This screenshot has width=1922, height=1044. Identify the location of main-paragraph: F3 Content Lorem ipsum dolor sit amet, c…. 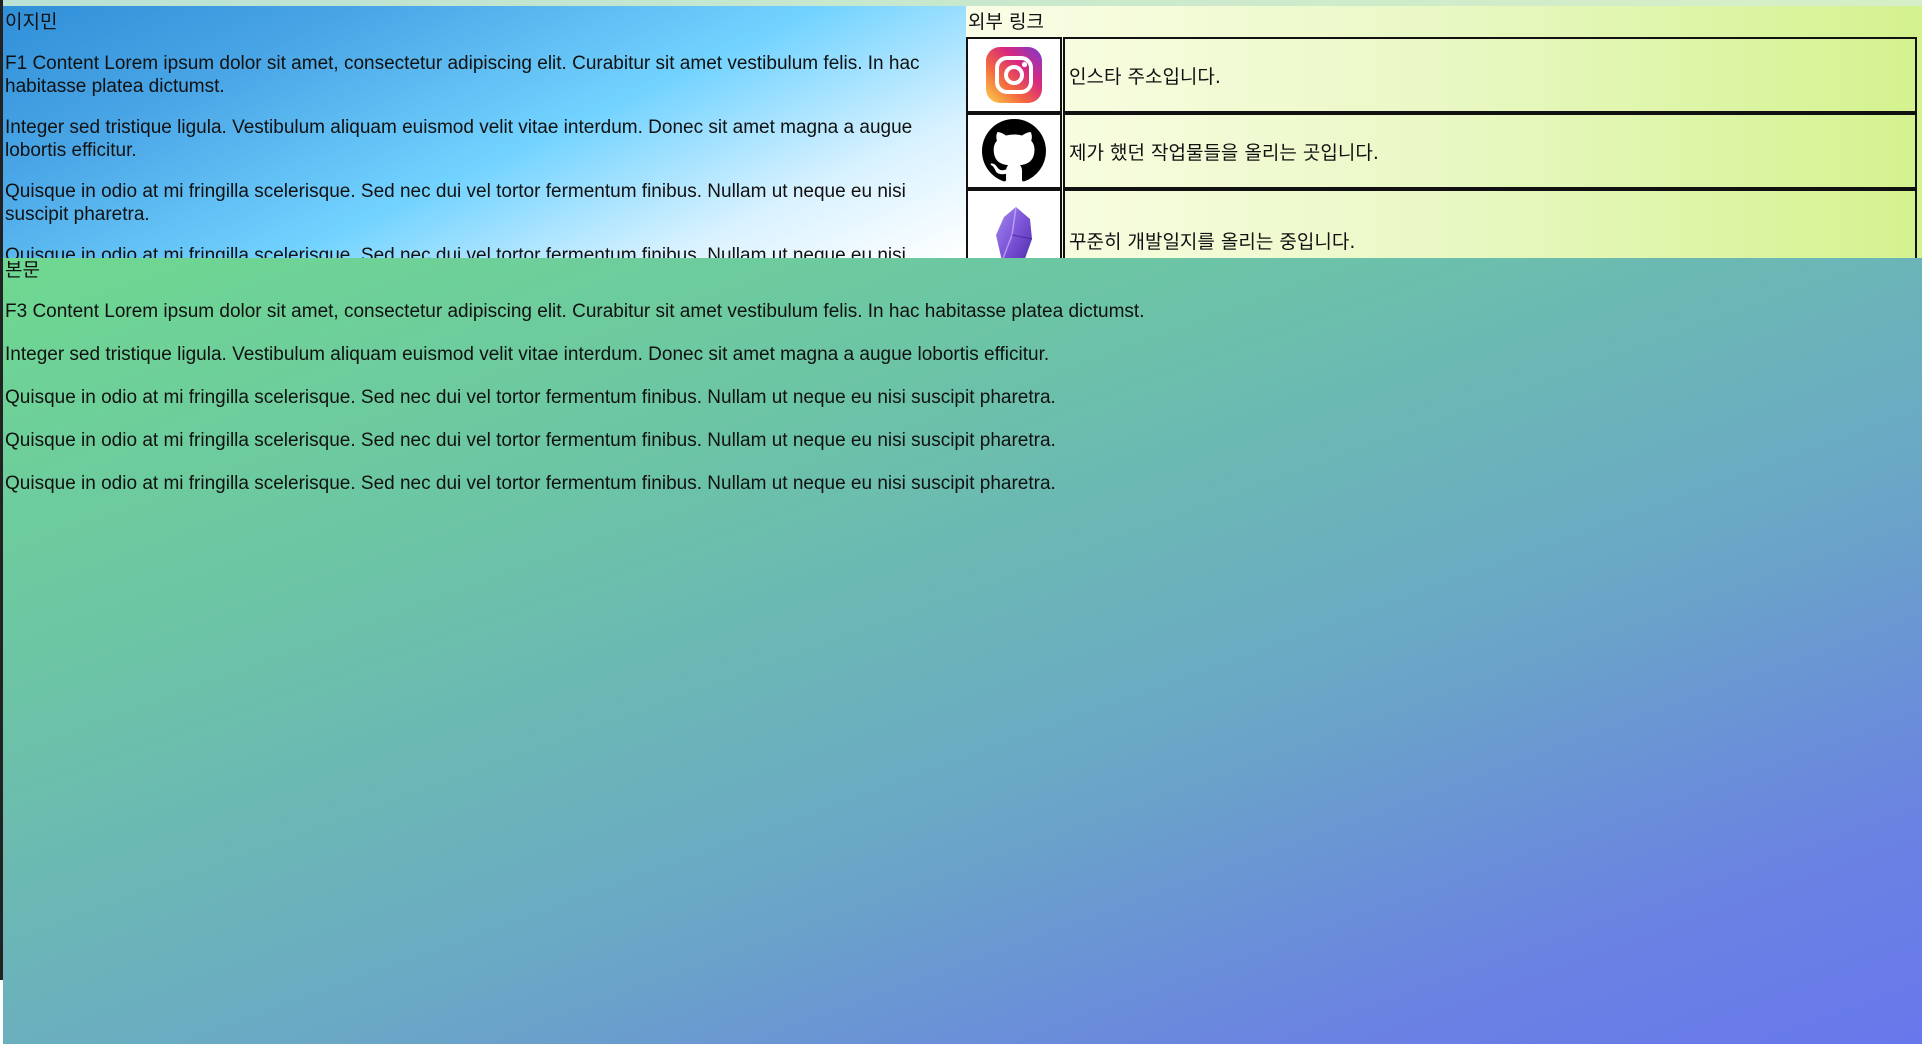
(575, 311).